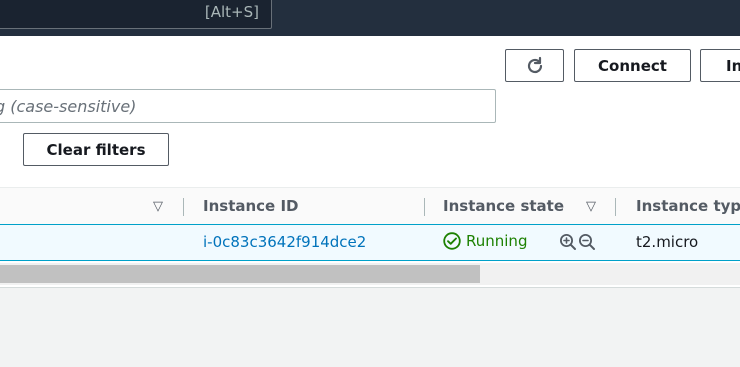 The height and width of the screenshot is (367, 740). I want to click on state-zoom-controls, so click(577, 242).